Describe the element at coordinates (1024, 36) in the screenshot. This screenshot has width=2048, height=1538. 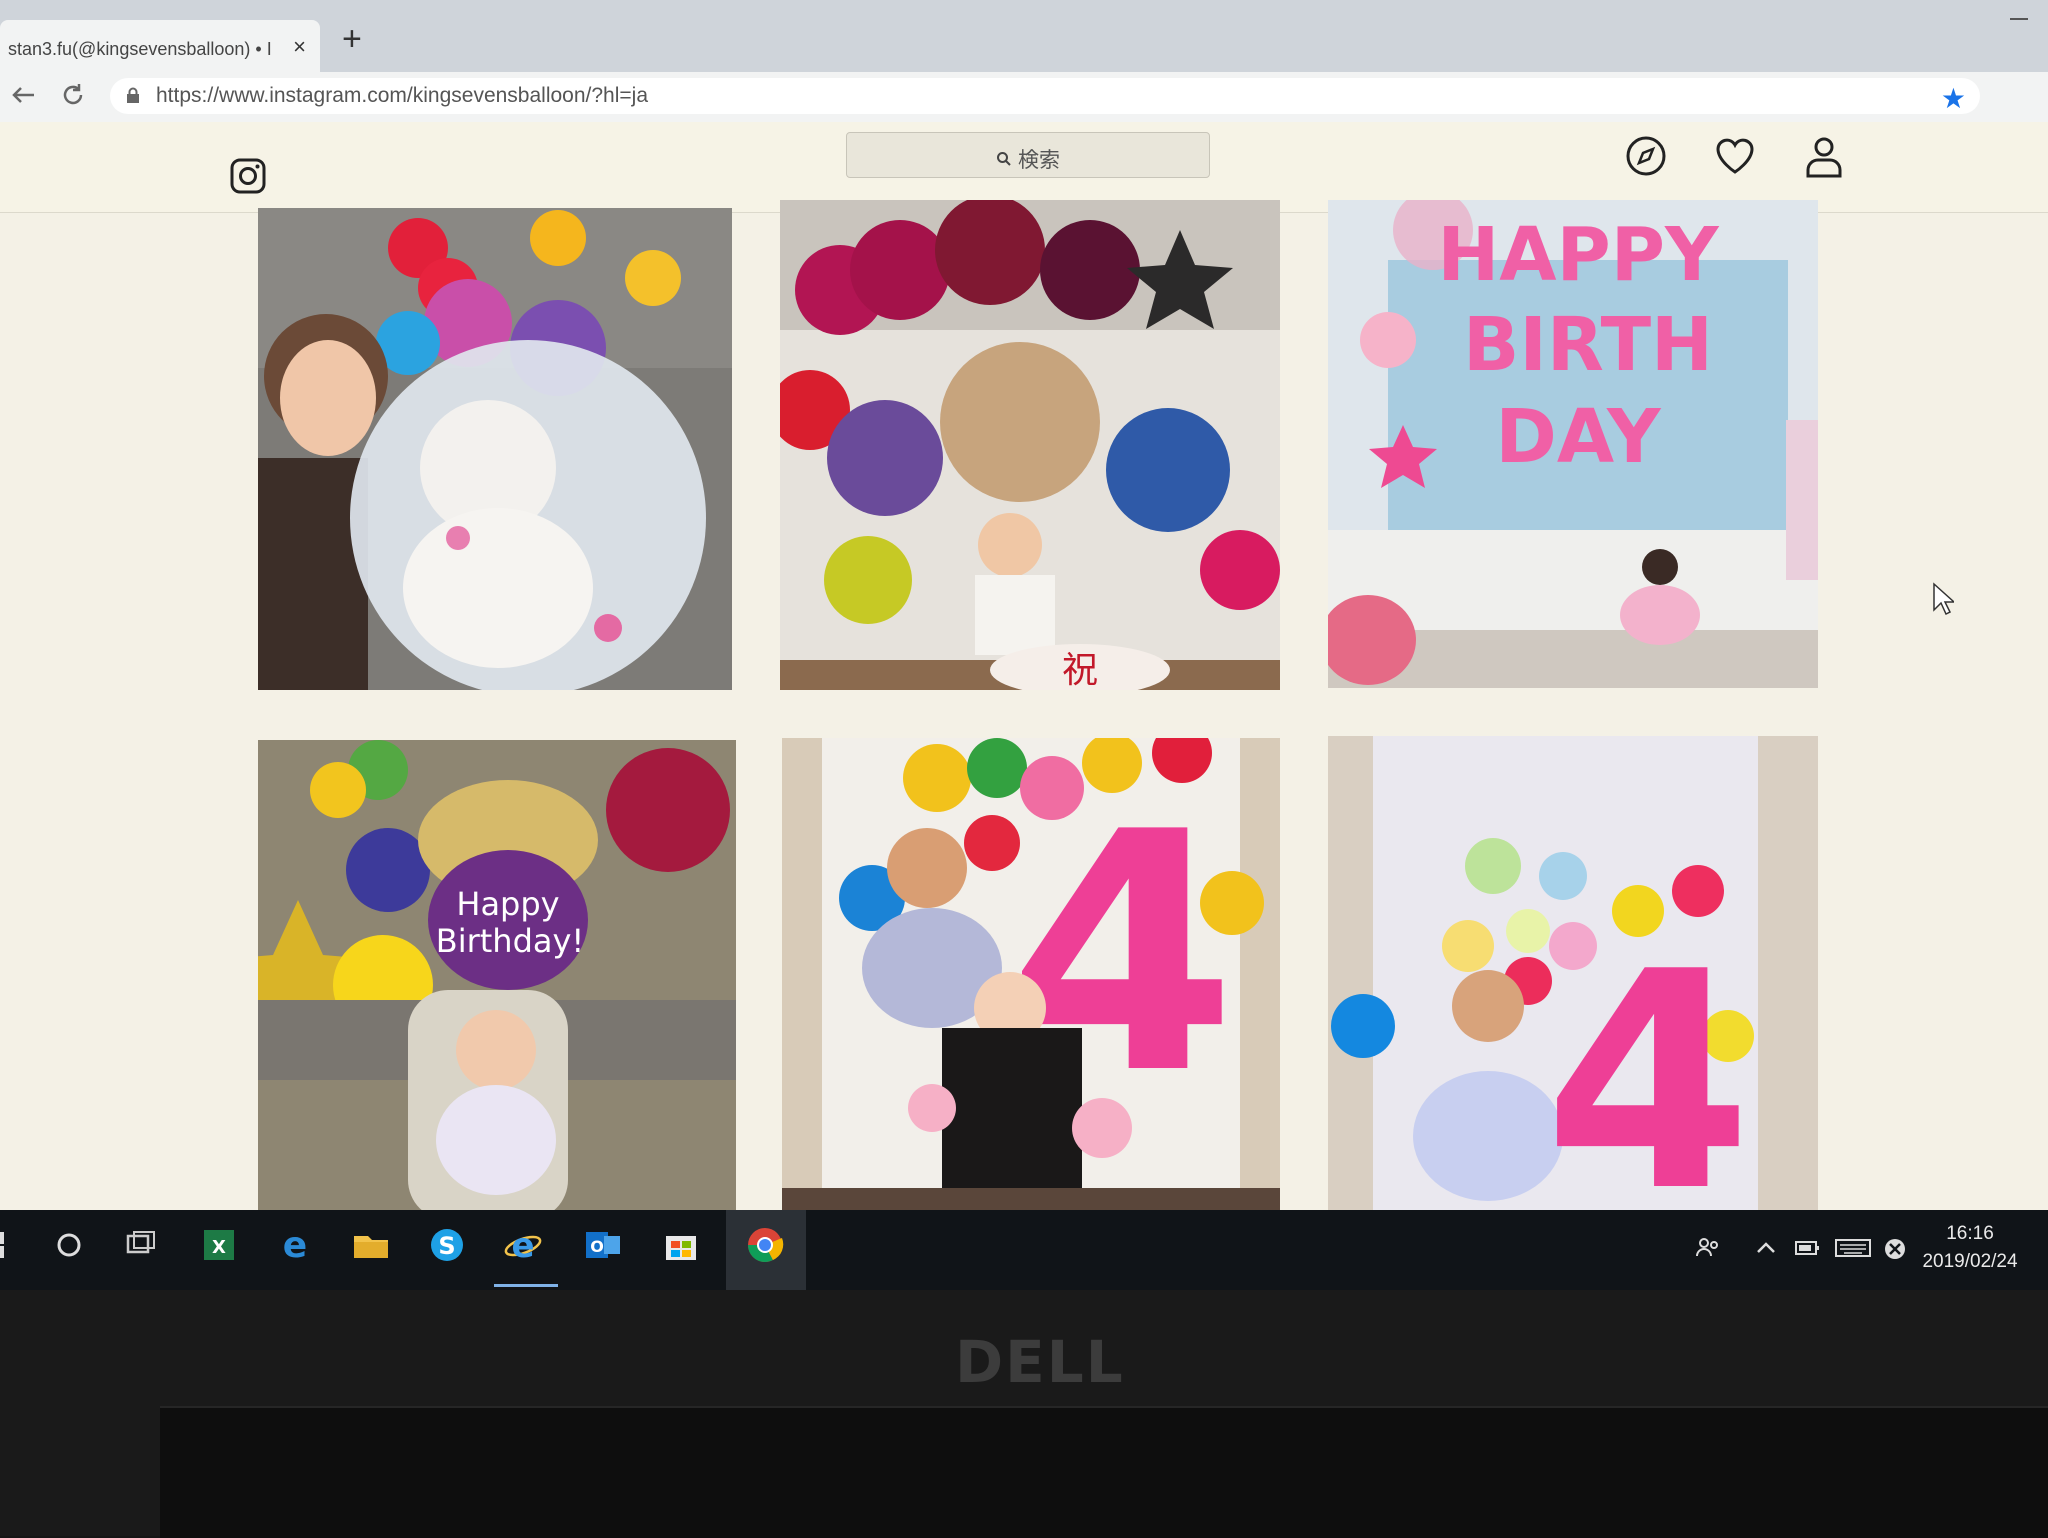
I see `browser-tab-strip: stan3.fu(@kingsevensballoon) • I × +` at that location.